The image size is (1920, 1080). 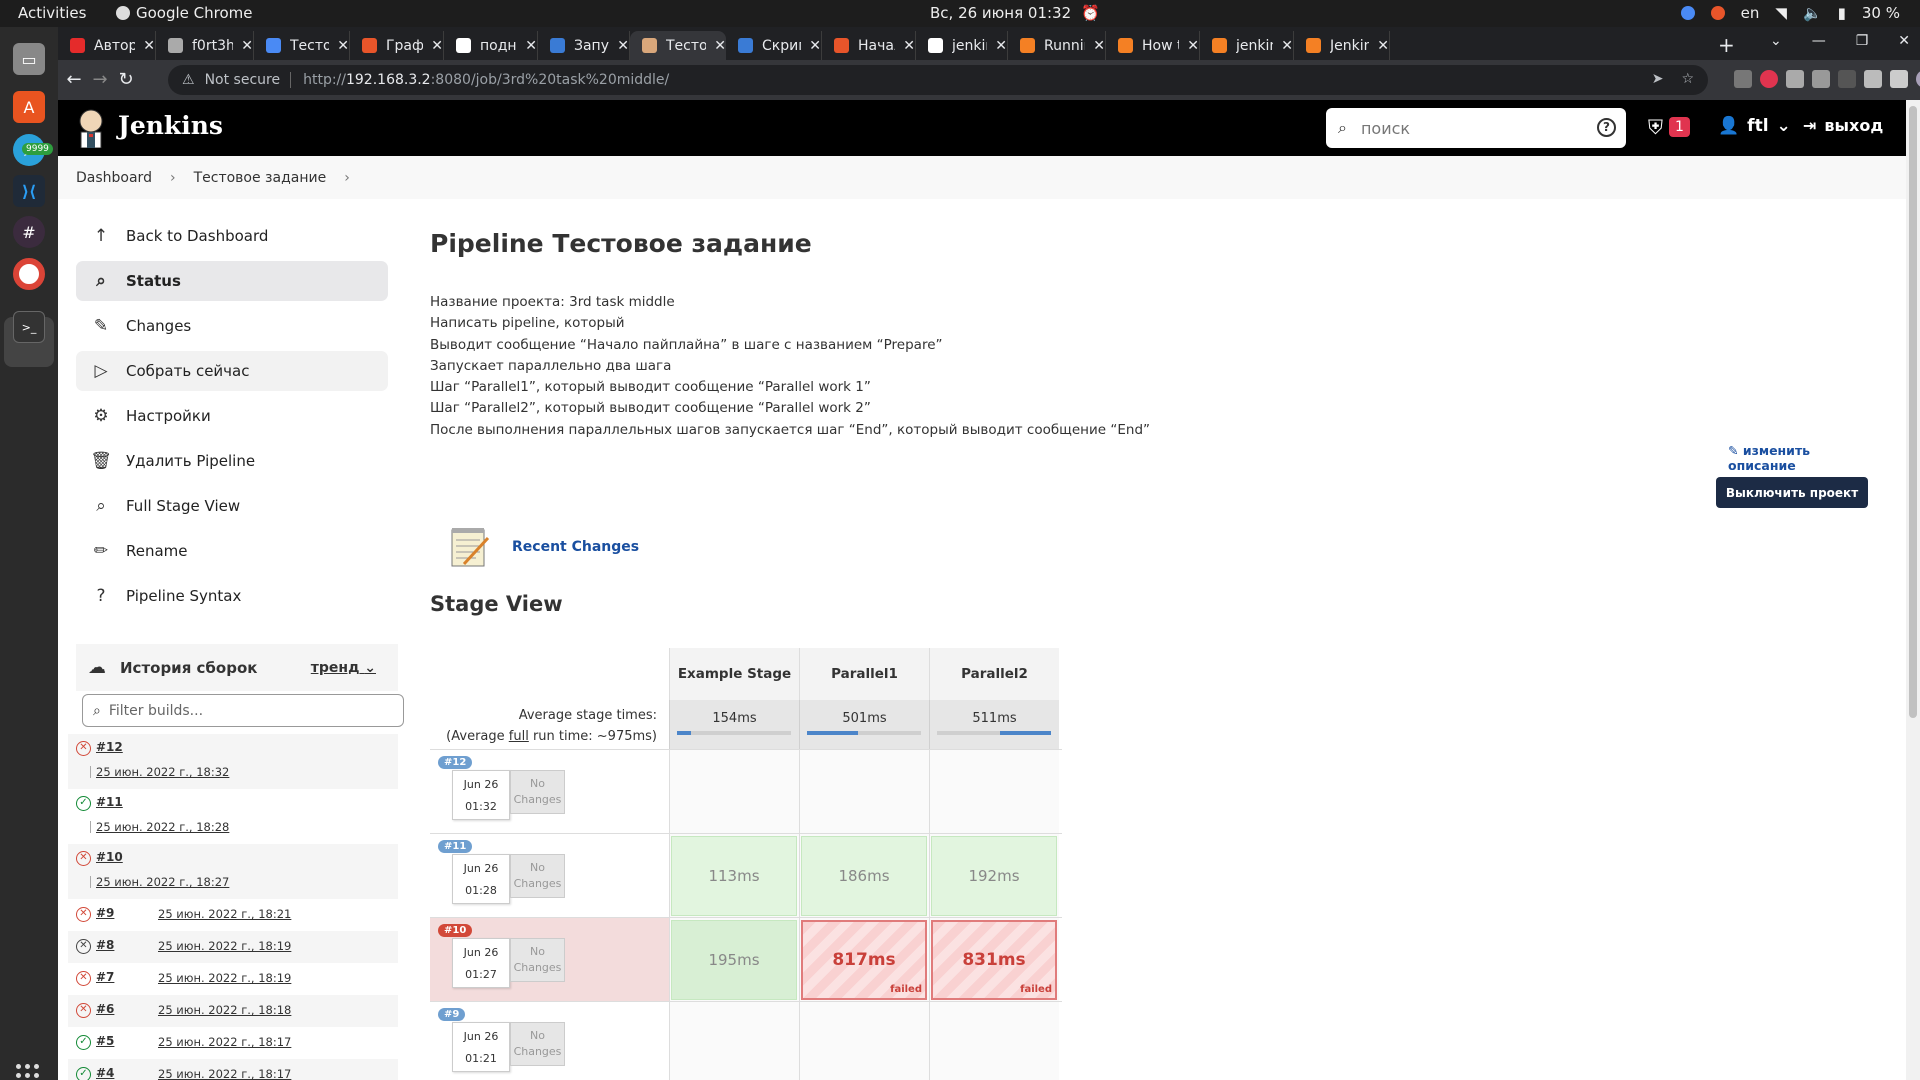 I want to click on build-date-link: 25 июн. 2022 г., 18:21, so click(x=224, y=914).